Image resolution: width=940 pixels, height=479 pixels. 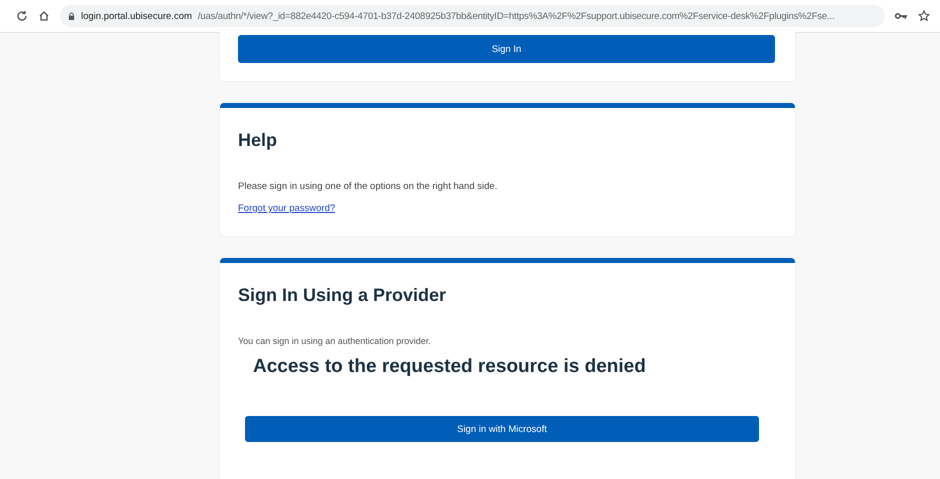 I want to click on card-title: Help, so click(x=258, y=140).